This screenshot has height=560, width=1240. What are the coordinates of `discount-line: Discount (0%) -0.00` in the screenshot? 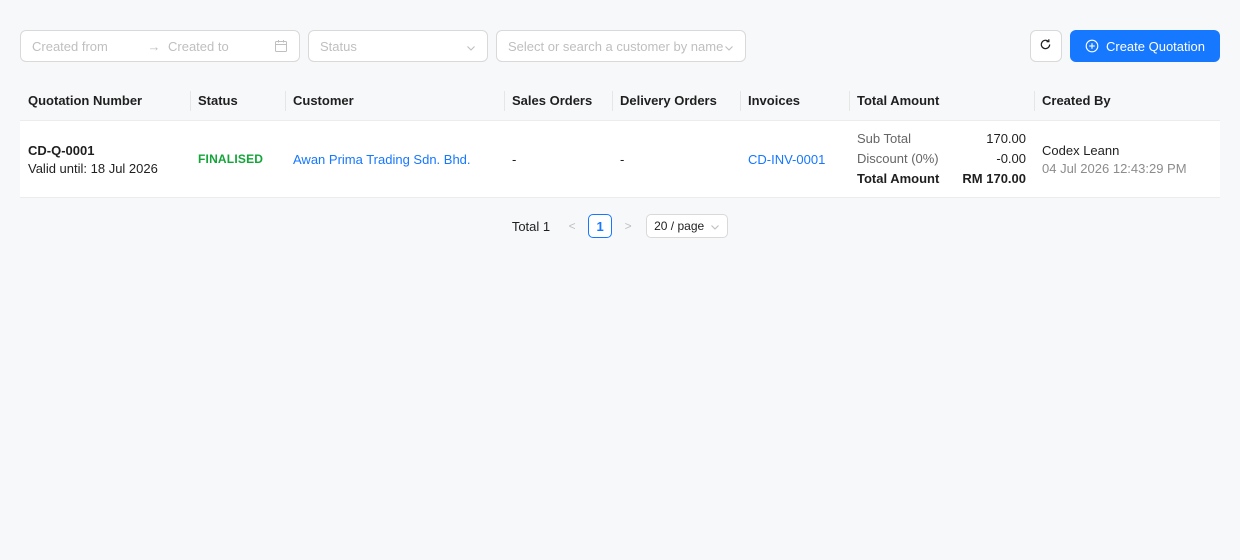 It's located at (941, 159).